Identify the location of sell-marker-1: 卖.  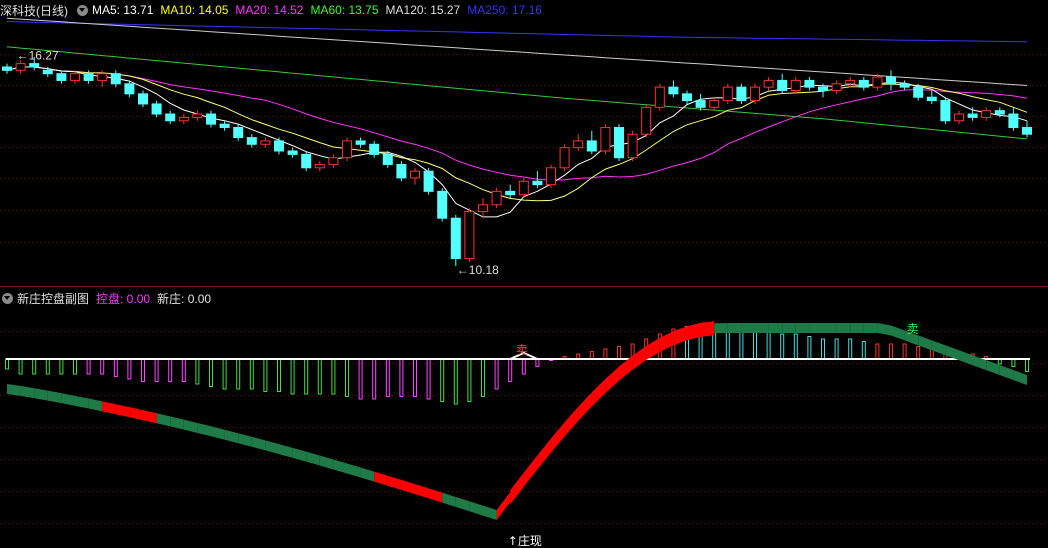
(522, 350).